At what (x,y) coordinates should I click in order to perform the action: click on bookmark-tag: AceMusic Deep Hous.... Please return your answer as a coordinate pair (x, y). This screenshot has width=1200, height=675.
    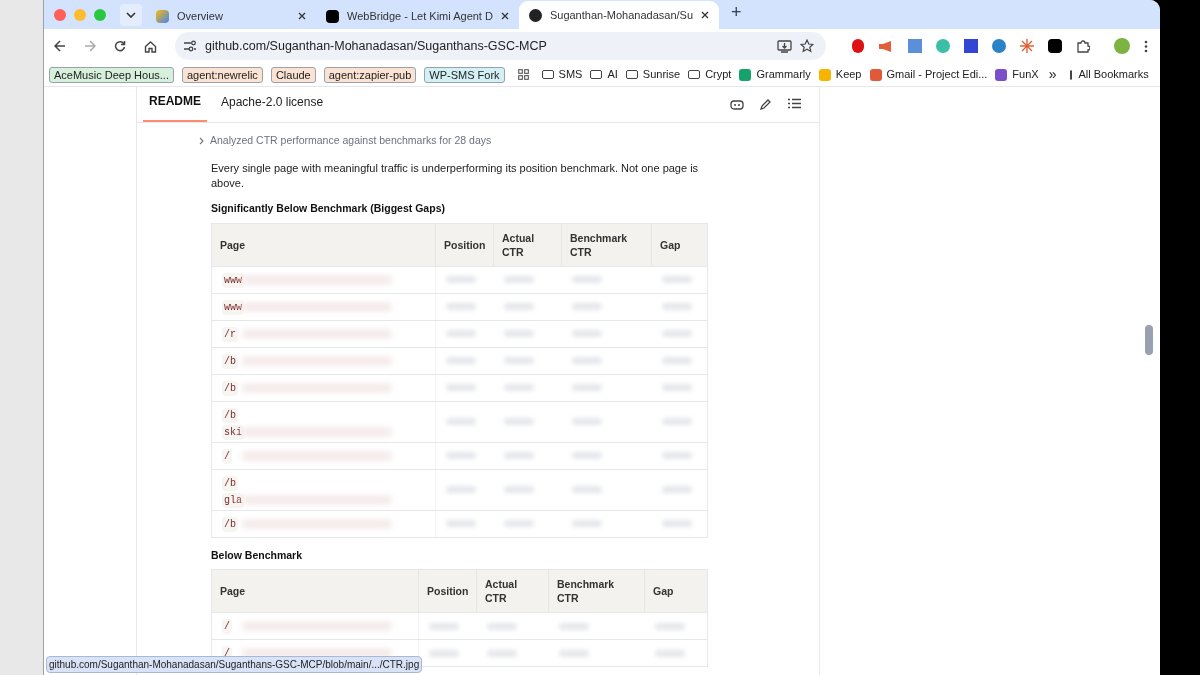
    Looking at the image, I should click on (111, 74).